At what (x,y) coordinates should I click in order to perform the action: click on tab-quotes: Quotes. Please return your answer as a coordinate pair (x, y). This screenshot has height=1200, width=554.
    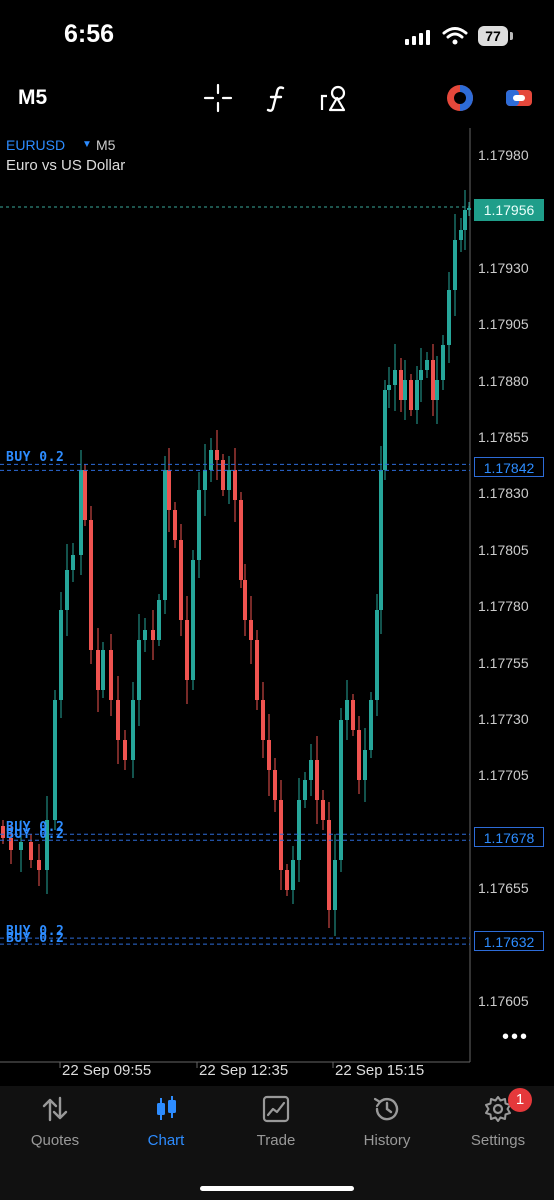
    Looking at the image, I should click on (55, 1121).